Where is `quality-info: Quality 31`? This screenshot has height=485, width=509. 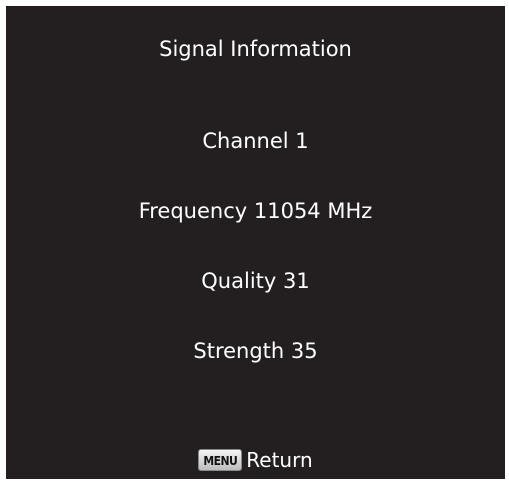 quality-info: Quality 31 is located at coordinates (255, 281).